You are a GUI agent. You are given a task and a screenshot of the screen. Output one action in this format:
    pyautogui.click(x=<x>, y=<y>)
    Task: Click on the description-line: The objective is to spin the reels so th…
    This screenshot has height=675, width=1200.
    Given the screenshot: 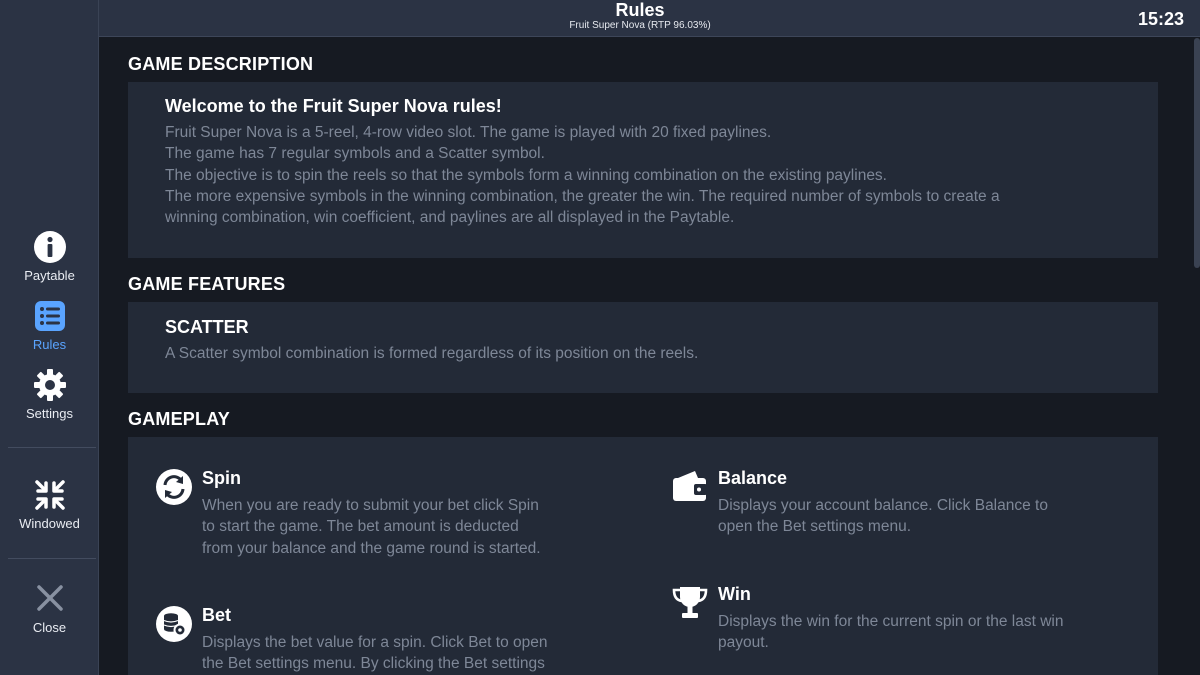 What is the action you would take?
    pyautogui.click(x=526, y=175)
    